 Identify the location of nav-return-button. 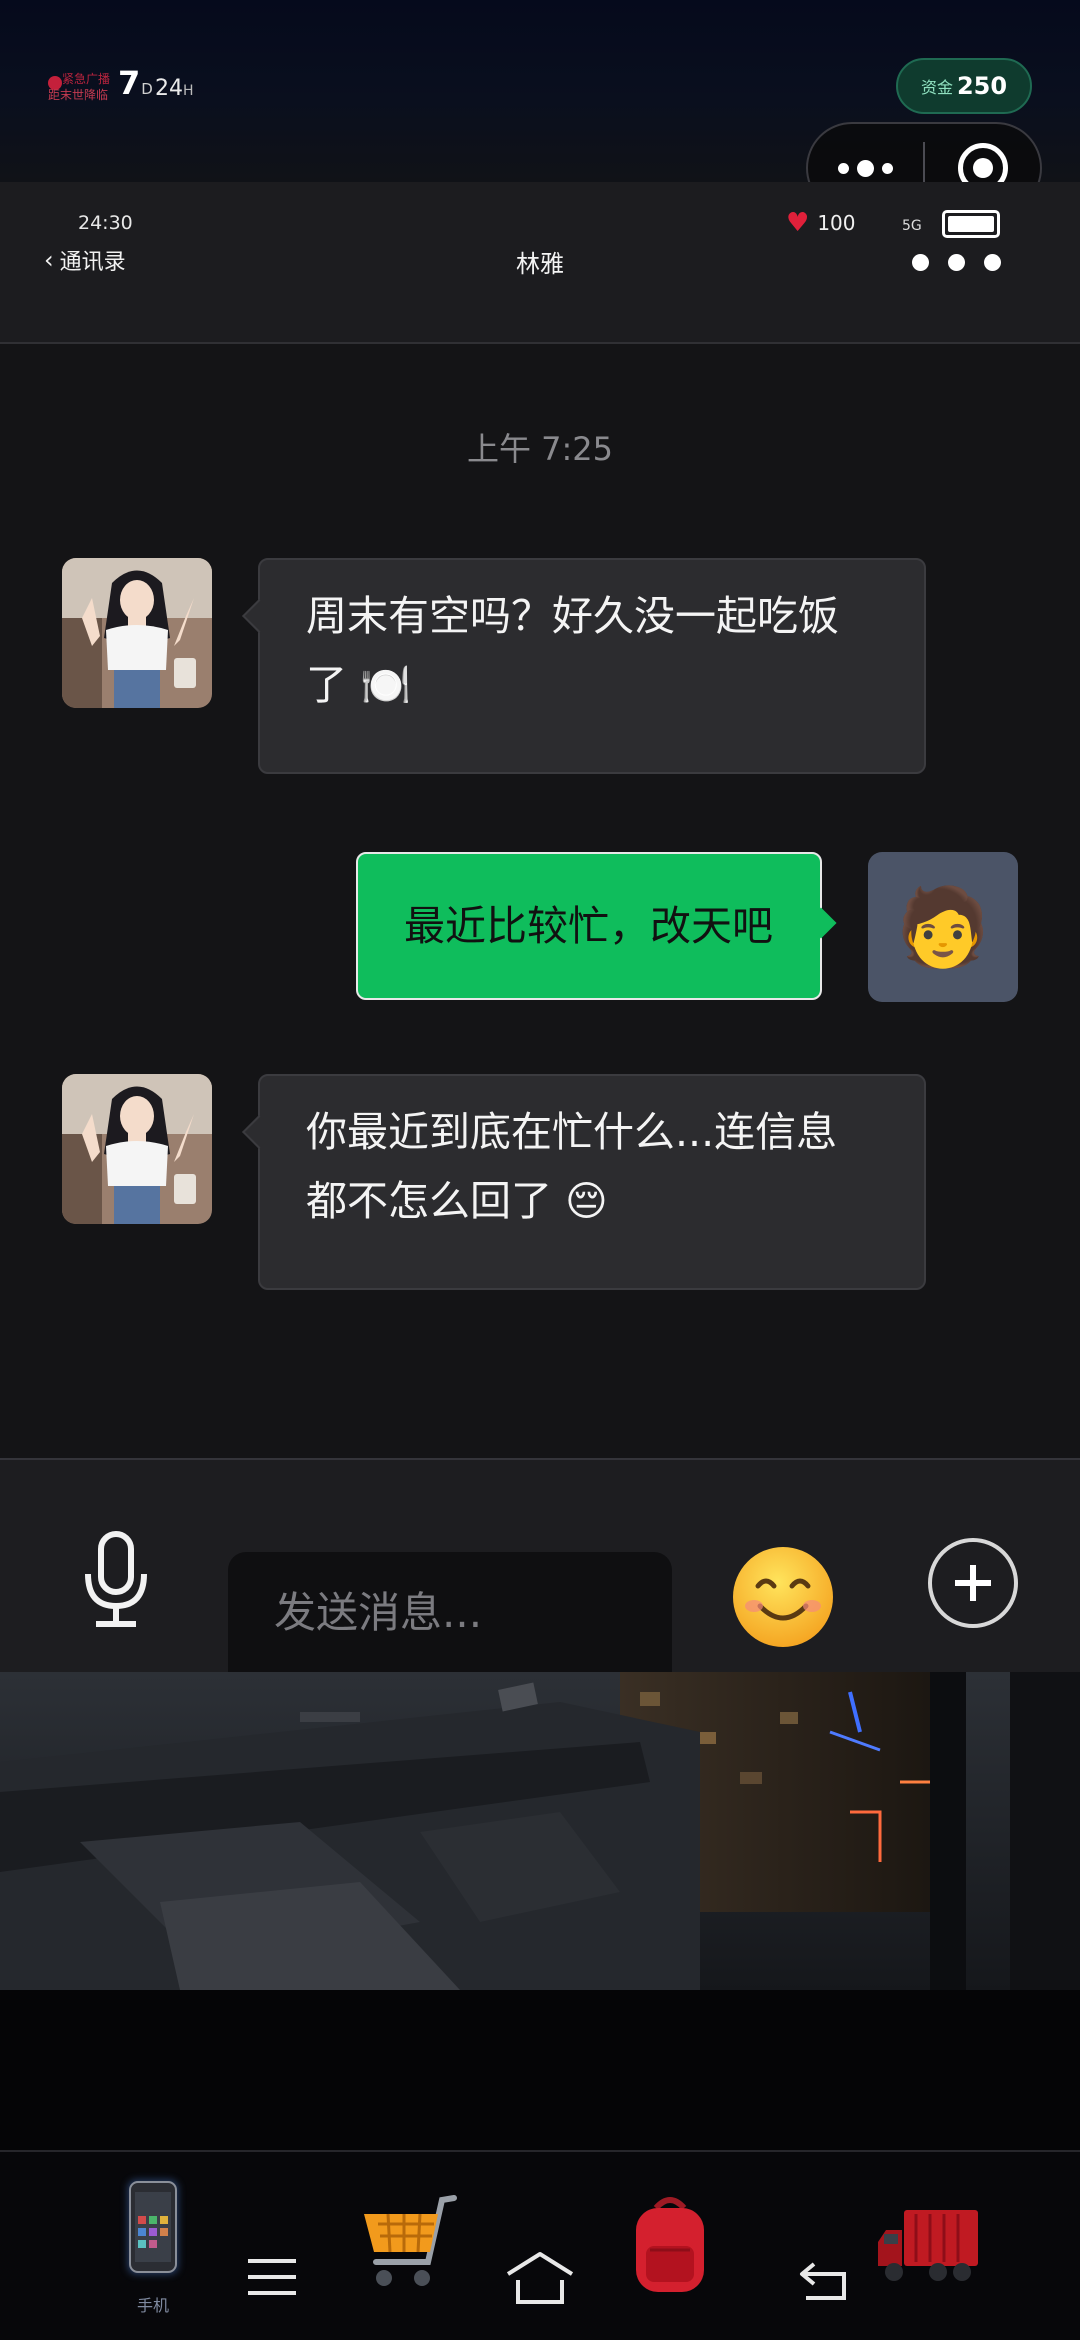
(824, 2280).